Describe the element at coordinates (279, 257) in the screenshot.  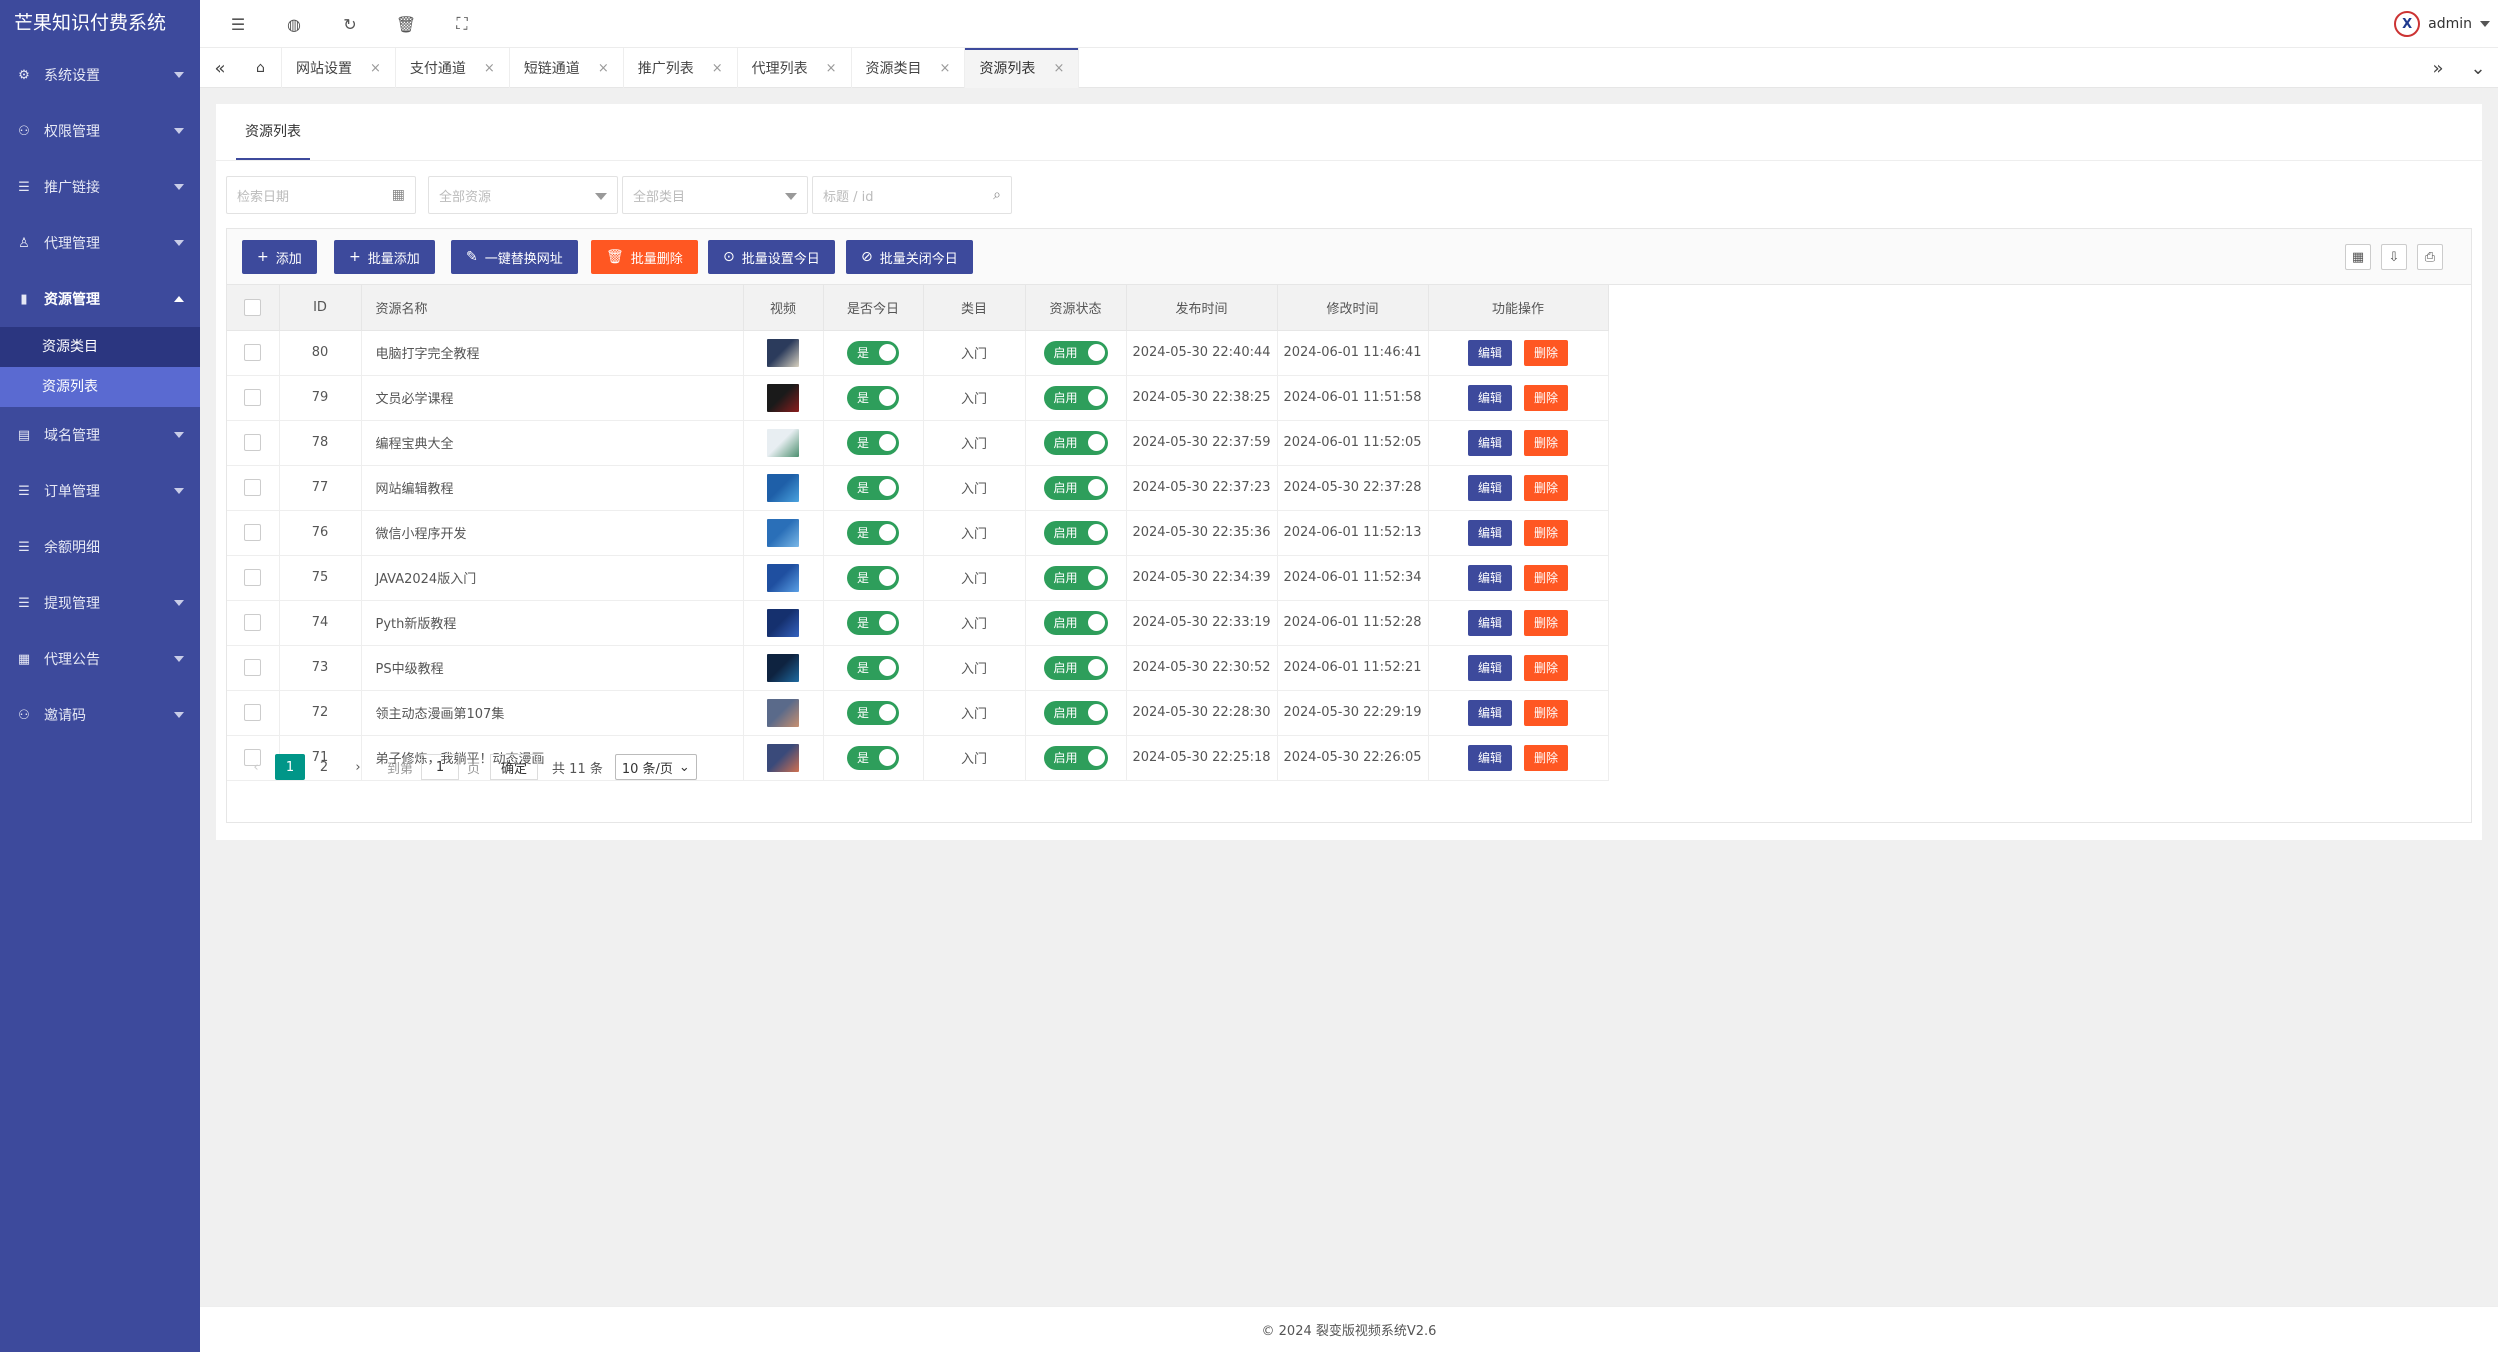
I see `add-button: + 添加` at that location.